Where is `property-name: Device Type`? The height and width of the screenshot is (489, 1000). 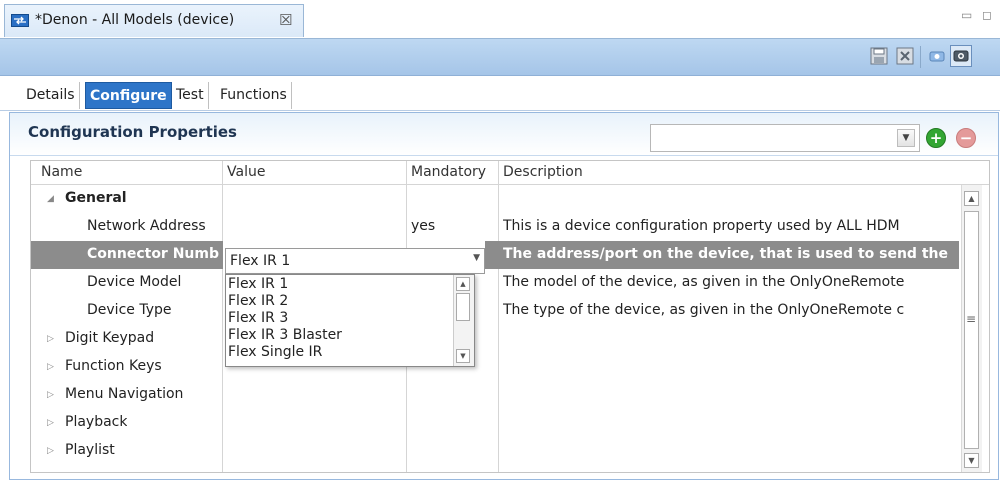 property-name: Device Type is located at coordinates (129, 310).